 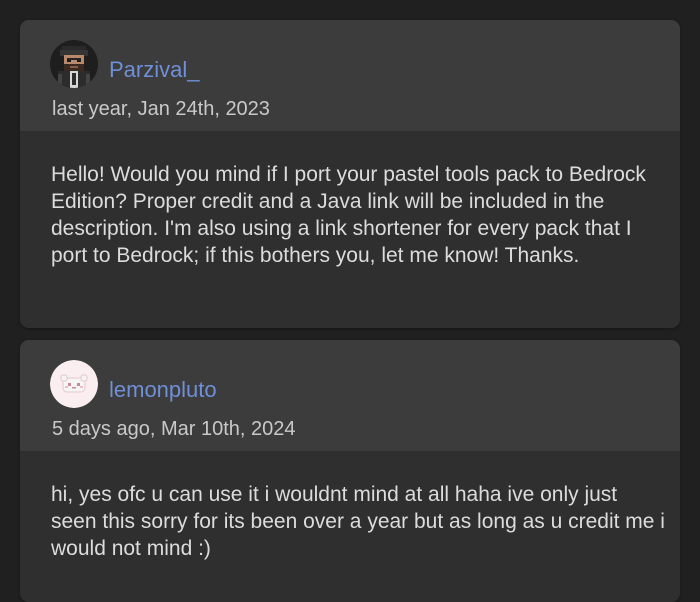 I want to click on pastel-creature-avatar-icon, so click(x=74, y=384).